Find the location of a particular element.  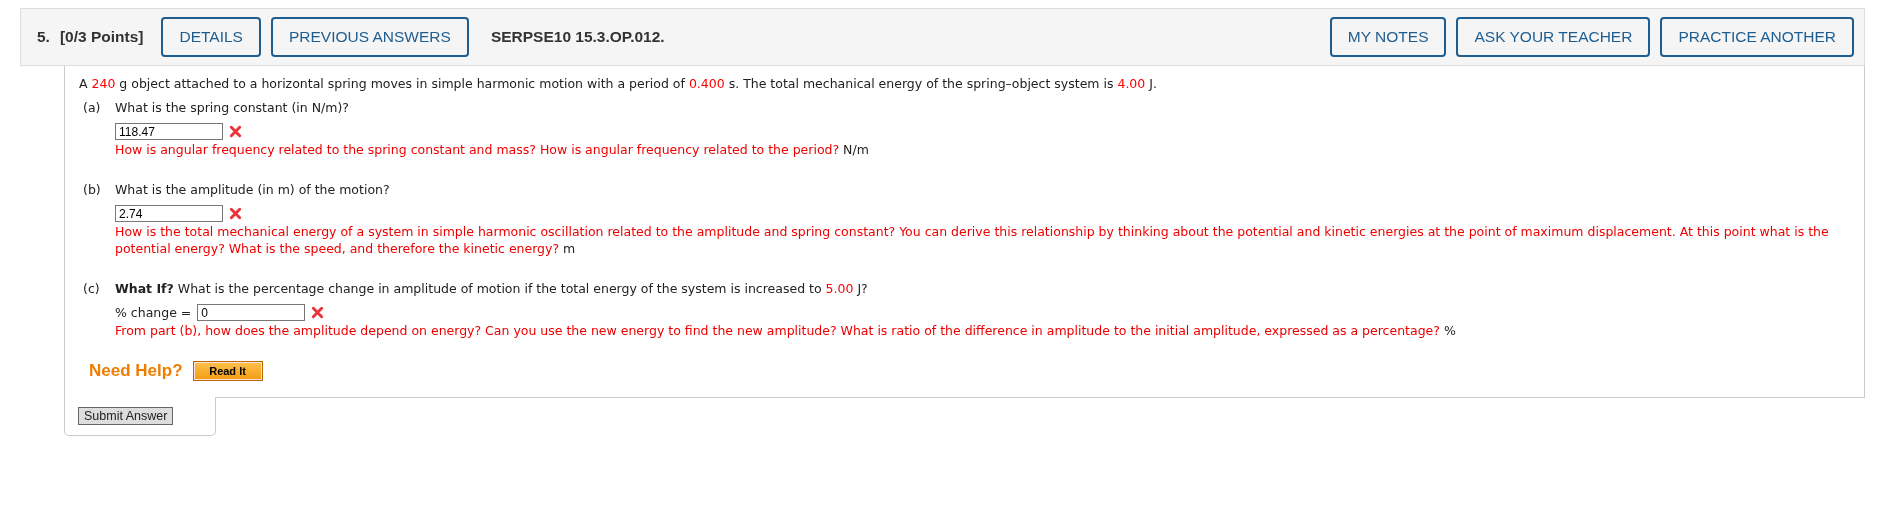

problem-code: SERPSE10 15.3.OP.012. is located at coordinates (577, 37).